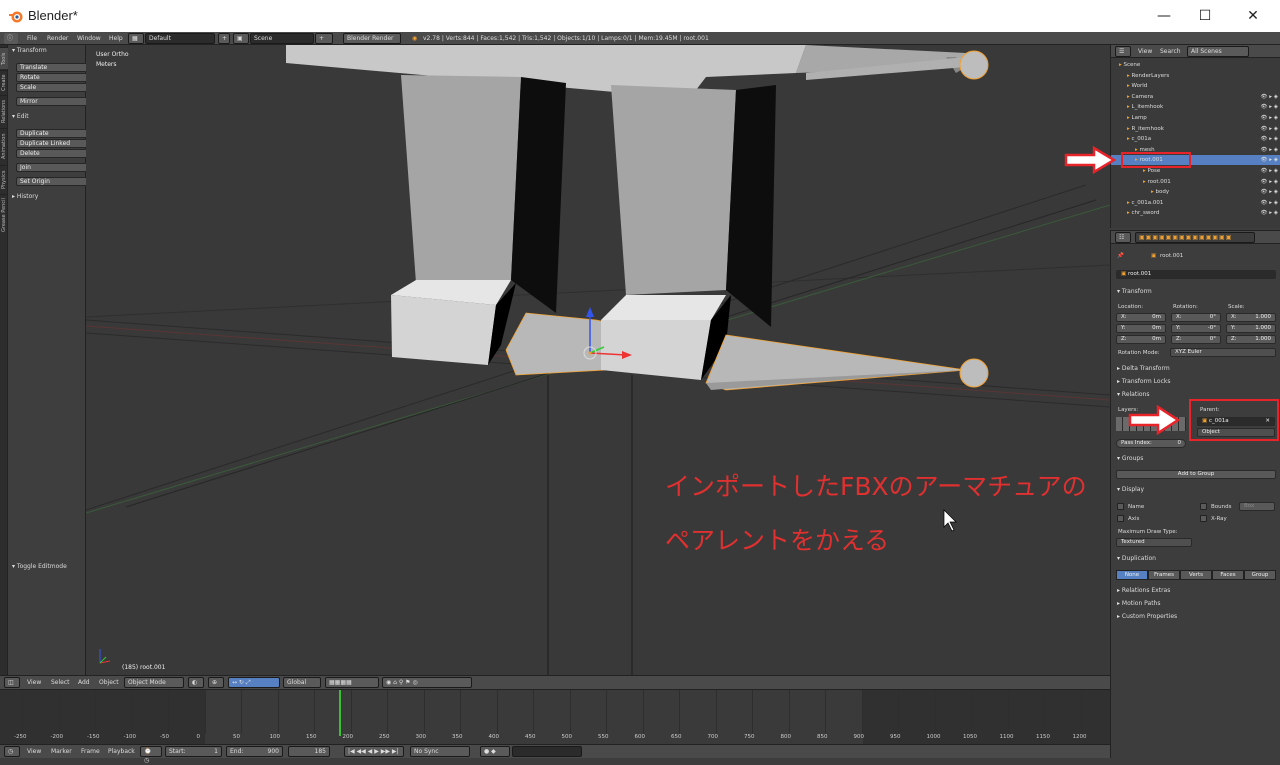 Image resolution: width=1280 pixels, height=765 pixels. What do you see at coordinates (1228, 575) in the screenshot?
I see `duplication-faces-button: Faces` at bounding box center [1228, 575].